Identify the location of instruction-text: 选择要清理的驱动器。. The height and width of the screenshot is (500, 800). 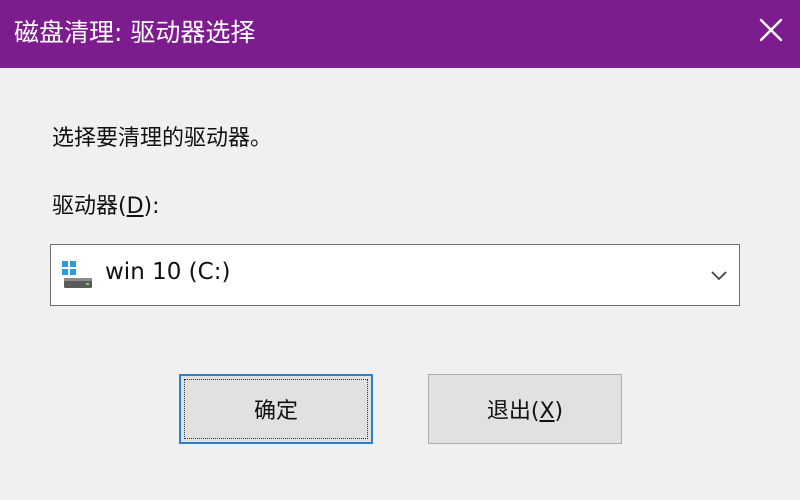
(162, 138).